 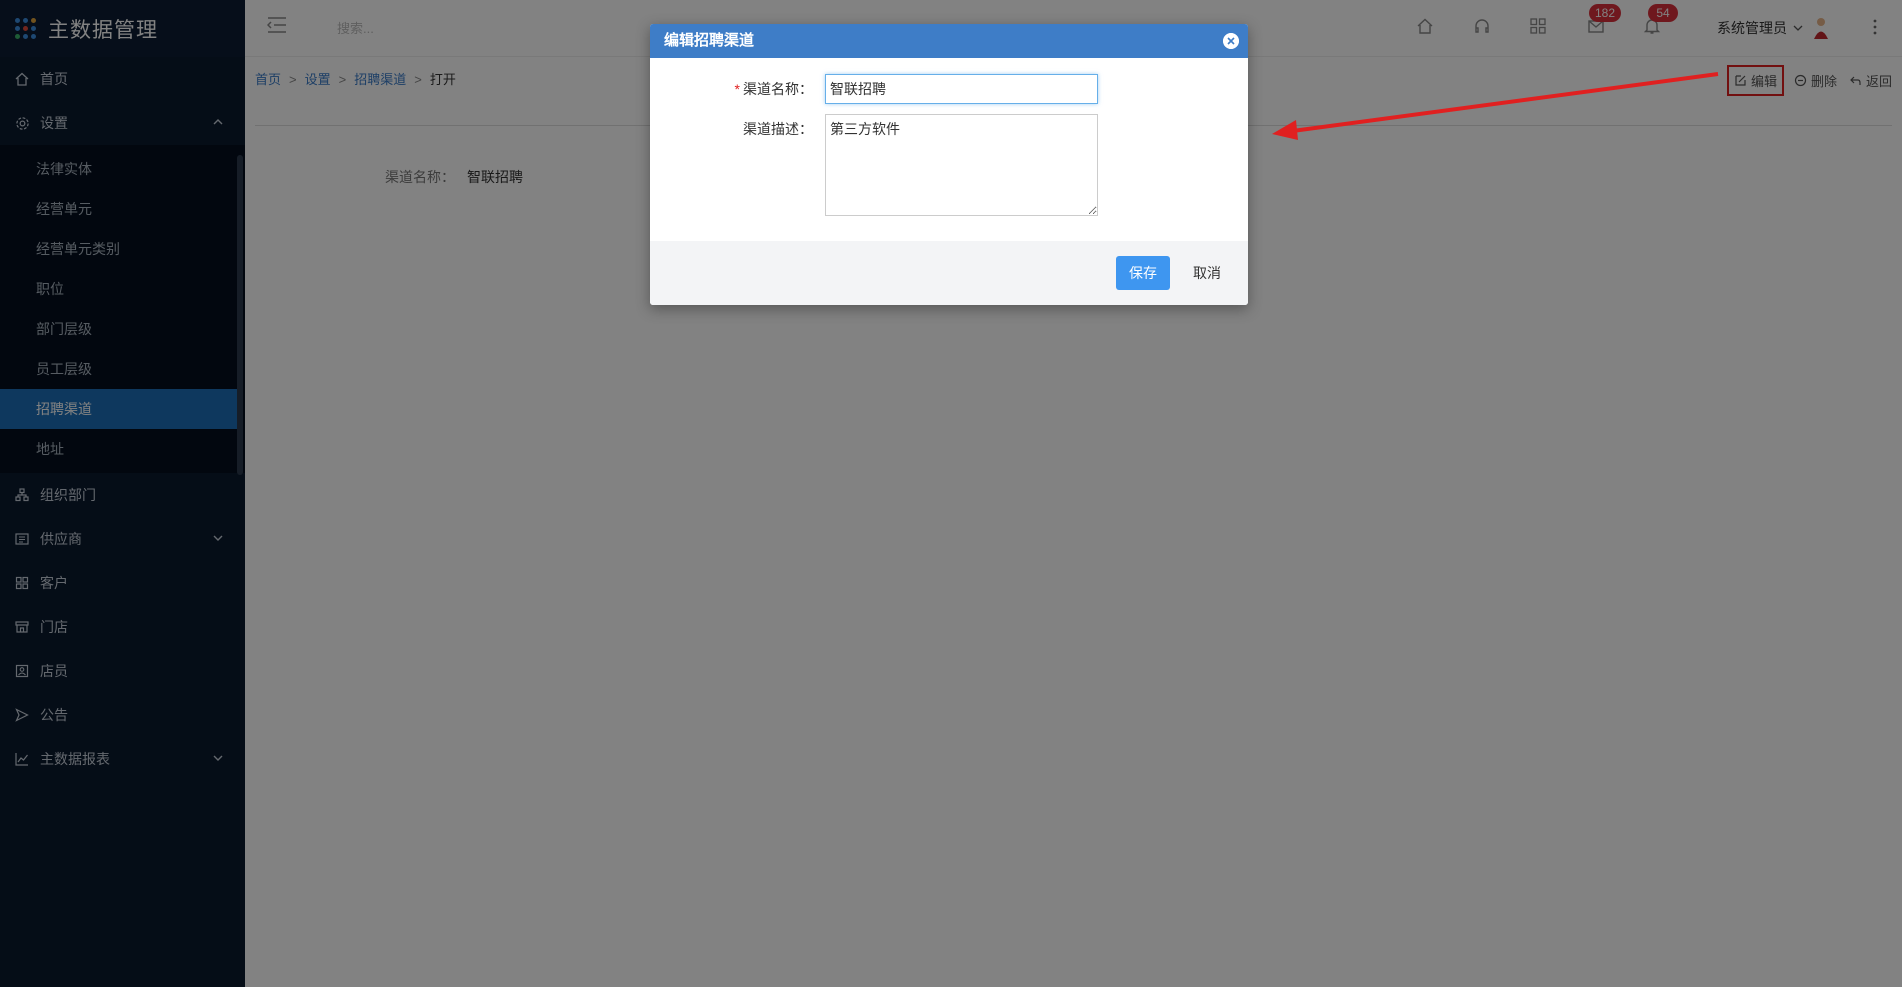 What do you see at coordinates (709, 40) in the screenshot?
I see `dialog-title: 编辑招聘渠道` at bounding box center [709, 40].